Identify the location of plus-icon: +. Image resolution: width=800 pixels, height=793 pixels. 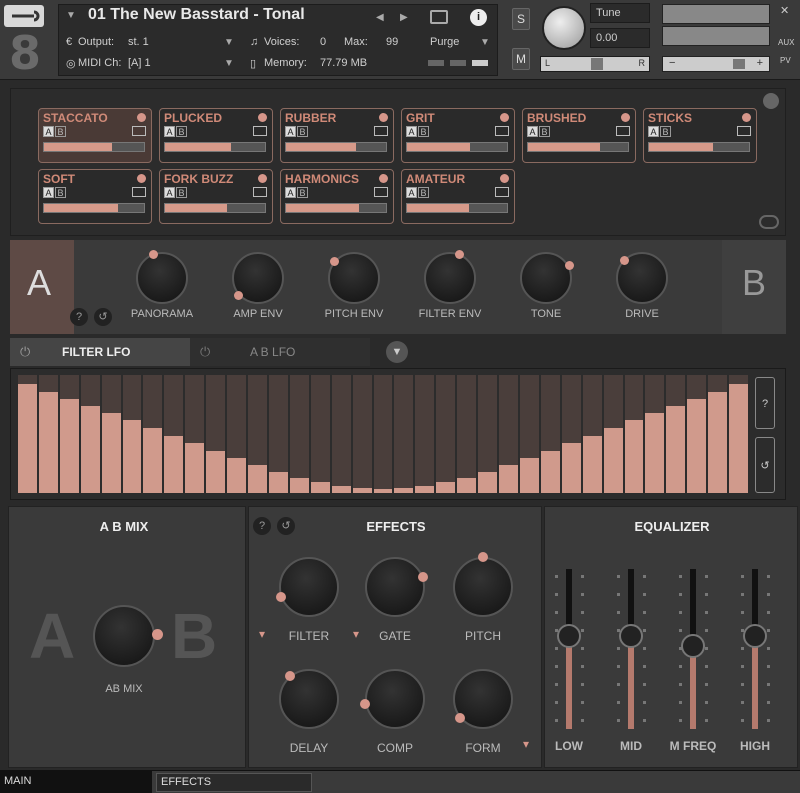
(760, 63).